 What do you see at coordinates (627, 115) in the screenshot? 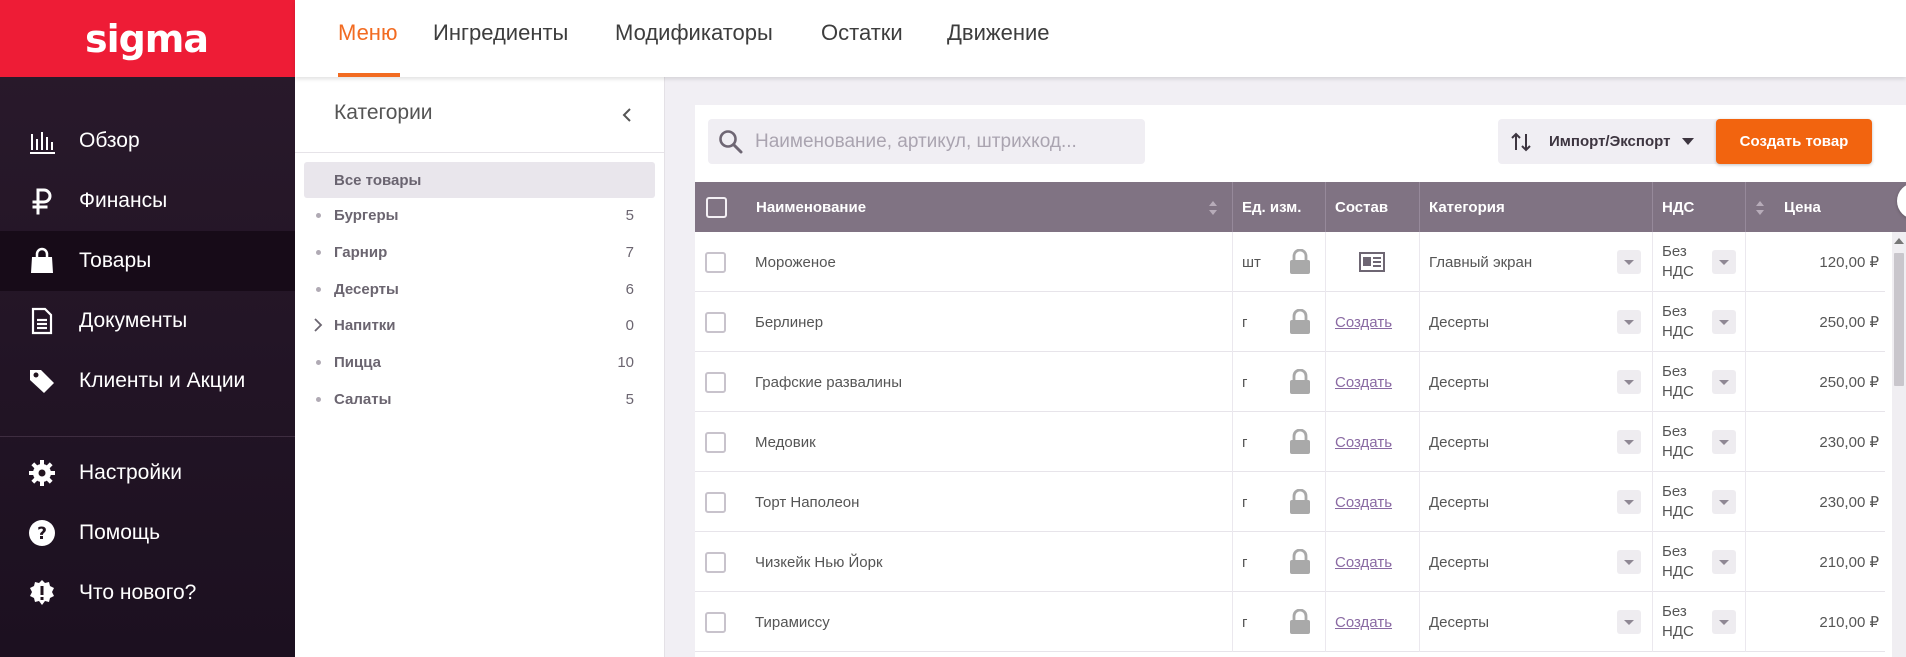
I see `collapse-panel-icon` at bounding box center [627, 115].